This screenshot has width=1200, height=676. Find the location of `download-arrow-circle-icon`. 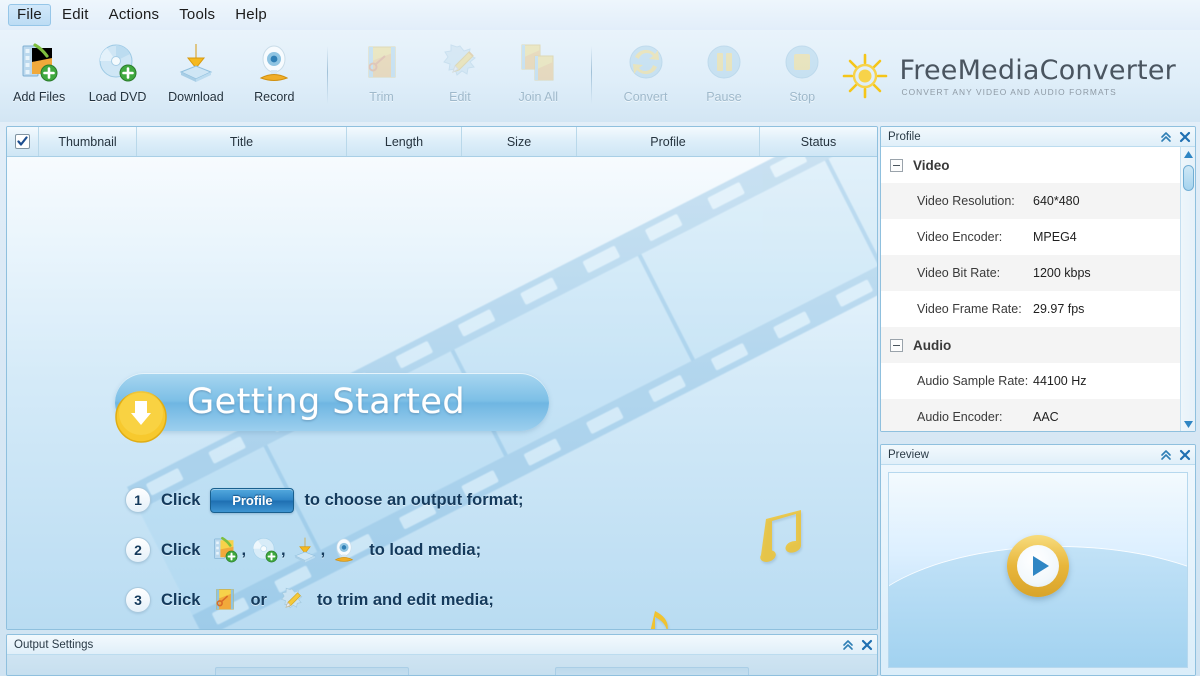

download-arrow-circle-icon is located at coordinates (141, 417).